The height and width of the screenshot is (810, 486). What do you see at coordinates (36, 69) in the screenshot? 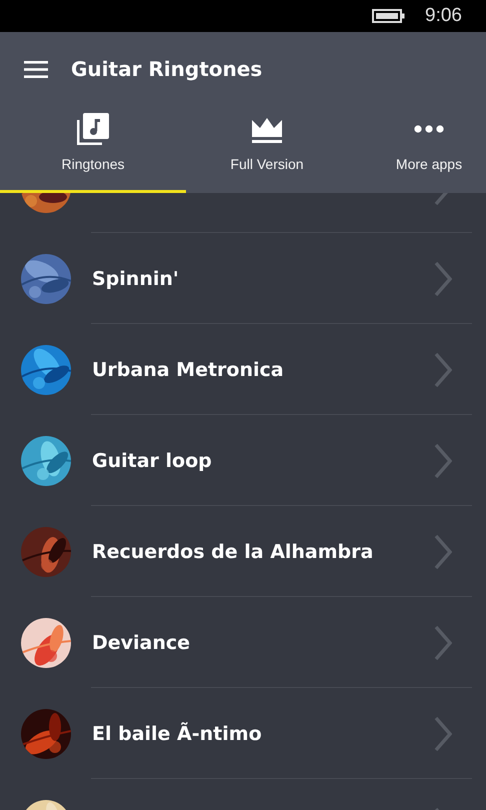
I see `menu-icon` at bounding box center [36, 69].